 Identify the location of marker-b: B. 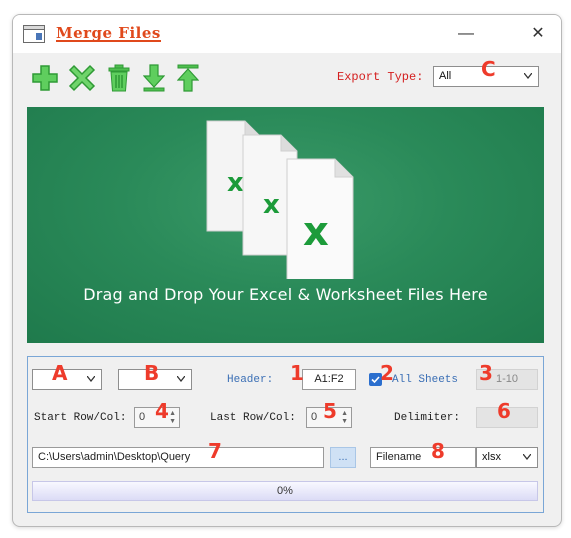
(152, 373).